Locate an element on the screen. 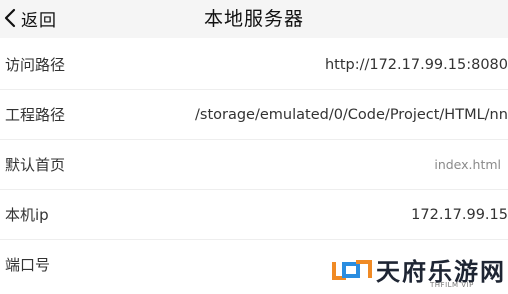  local-ip-value: 172.17.99.15 is located at coordinates (459, 215).